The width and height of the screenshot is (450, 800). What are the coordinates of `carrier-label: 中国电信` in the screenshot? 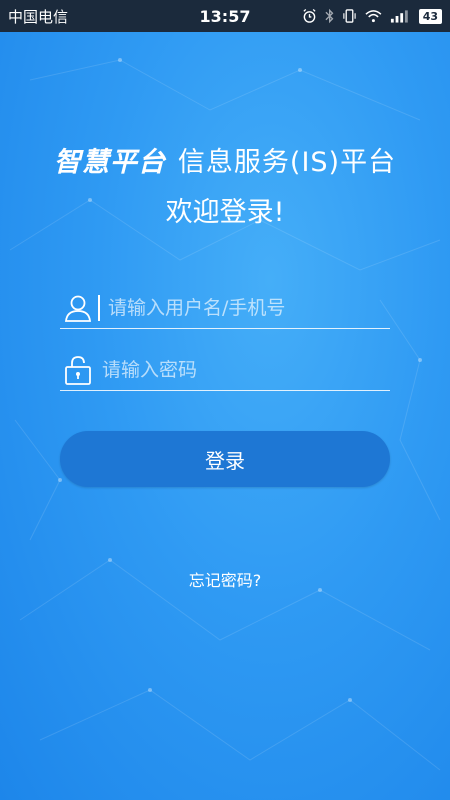 It's located at (38, 16).